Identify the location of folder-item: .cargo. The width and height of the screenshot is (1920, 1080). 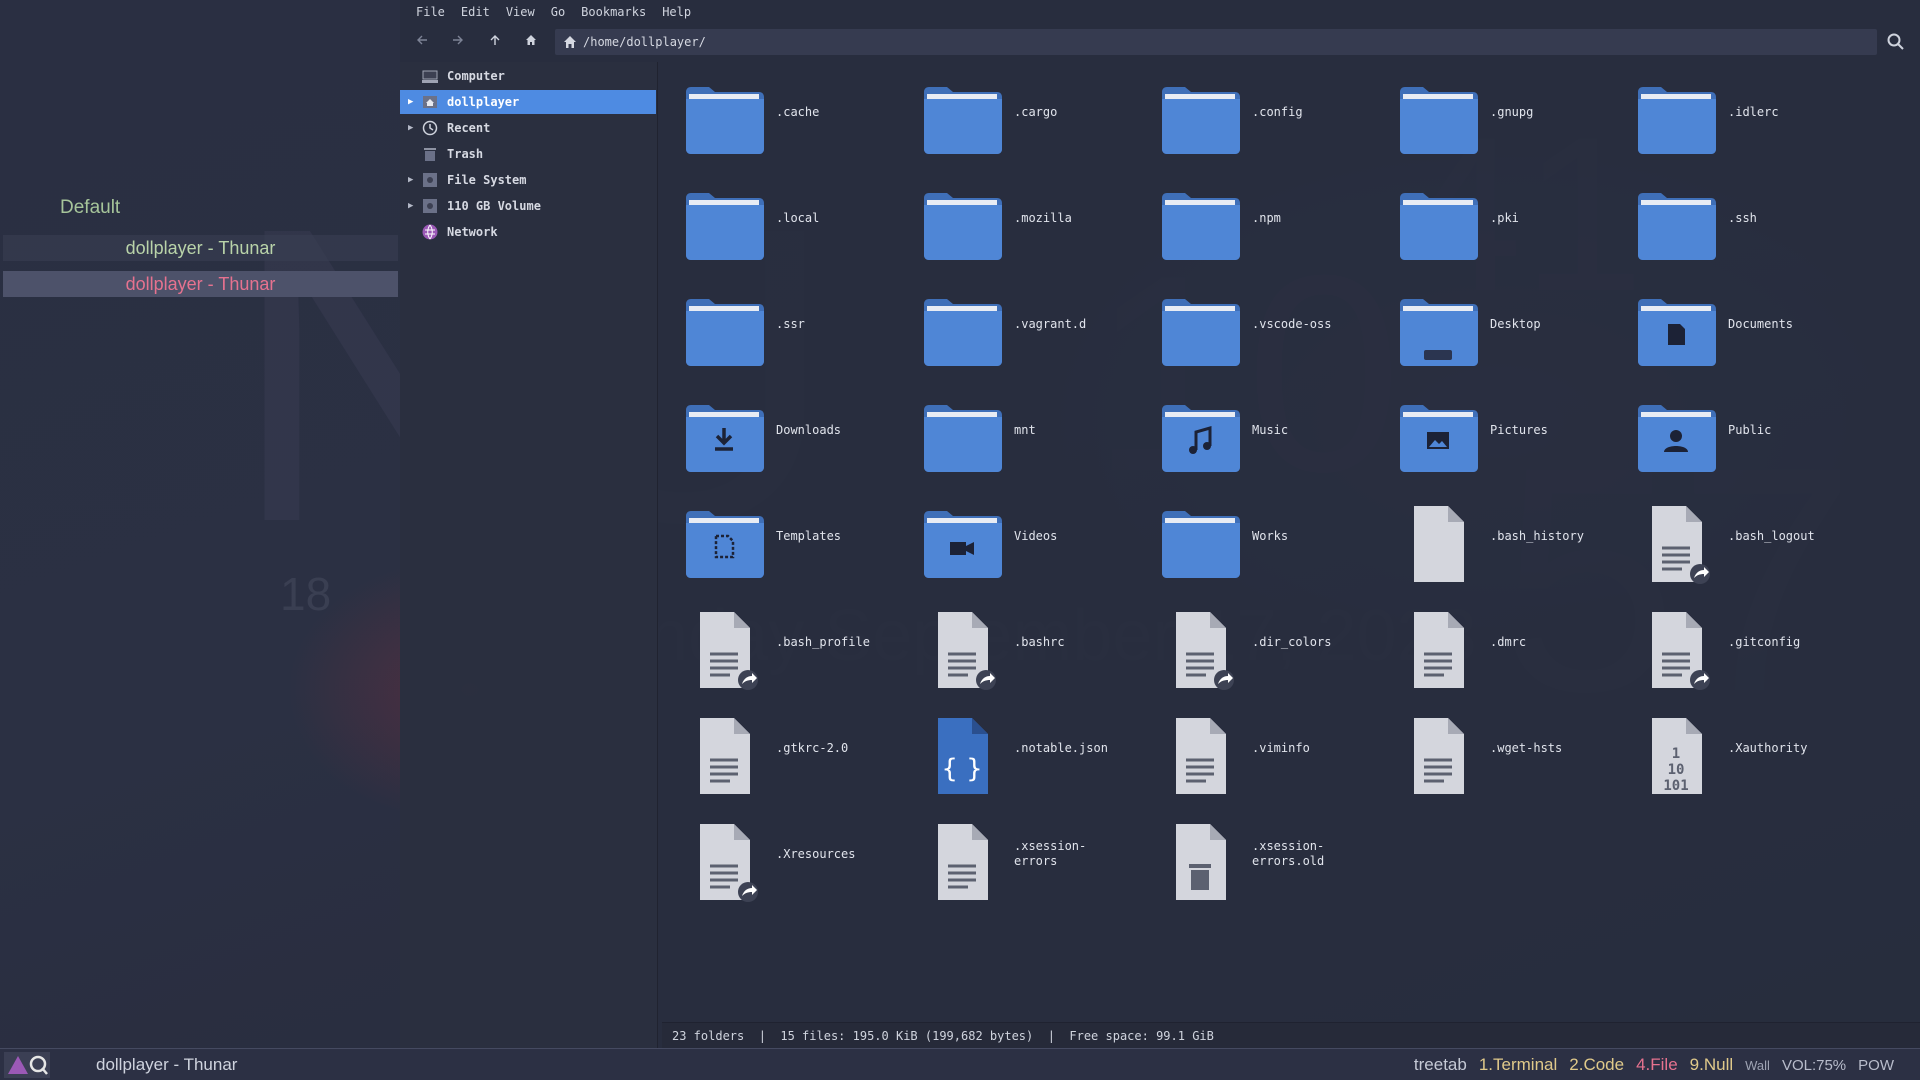
(1020, 112).